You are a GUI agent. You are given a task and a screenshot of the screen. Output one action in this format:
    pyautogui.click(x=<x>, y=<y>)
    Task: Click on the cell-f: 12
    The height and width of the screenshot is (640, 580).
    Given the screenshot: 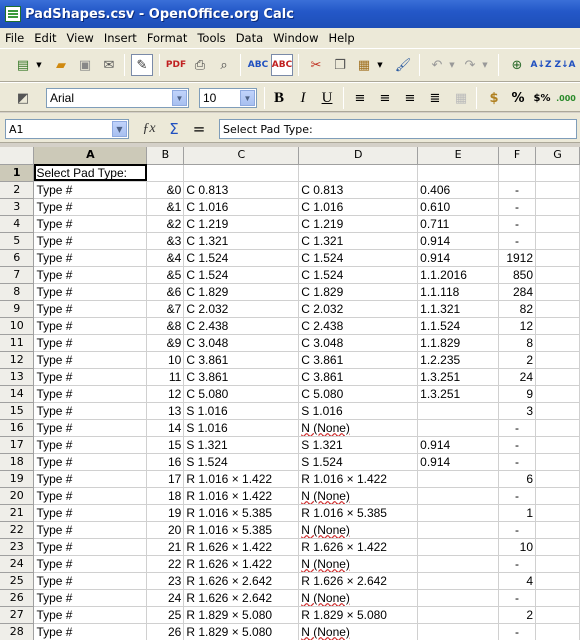 What is the action you would take?
    pyautogui.click(x=517, y=326)
    